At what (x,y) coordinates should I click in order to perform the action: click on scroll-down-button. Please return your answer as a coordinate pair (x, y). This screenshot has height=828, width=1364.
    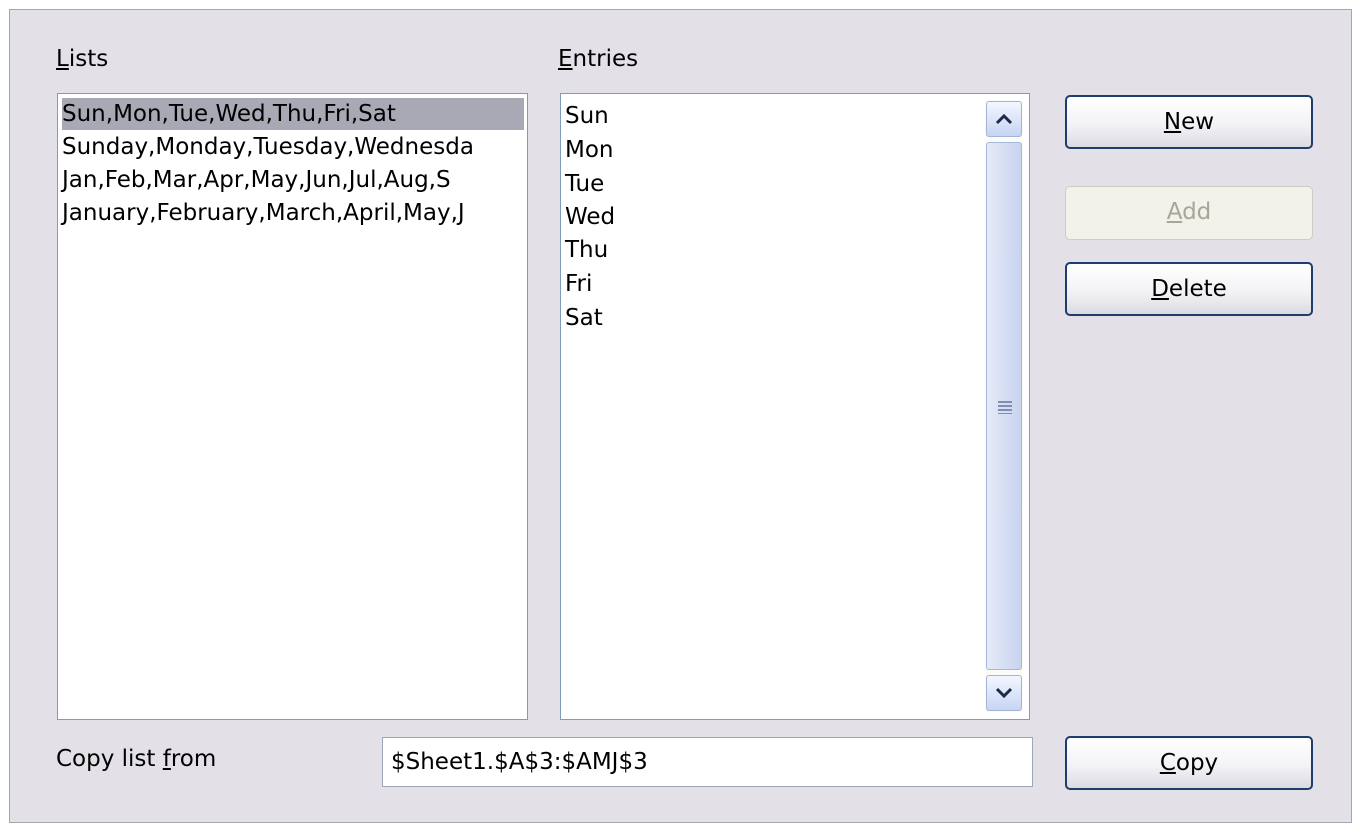
    Looking at the image, I should click on (1004, 693).